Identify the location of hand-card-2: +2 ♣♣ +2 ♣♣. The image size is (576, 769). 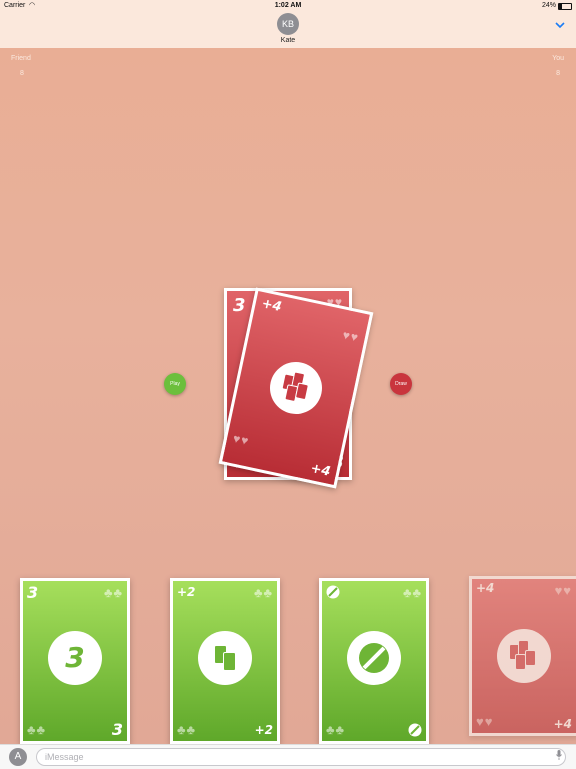
(225, 661).